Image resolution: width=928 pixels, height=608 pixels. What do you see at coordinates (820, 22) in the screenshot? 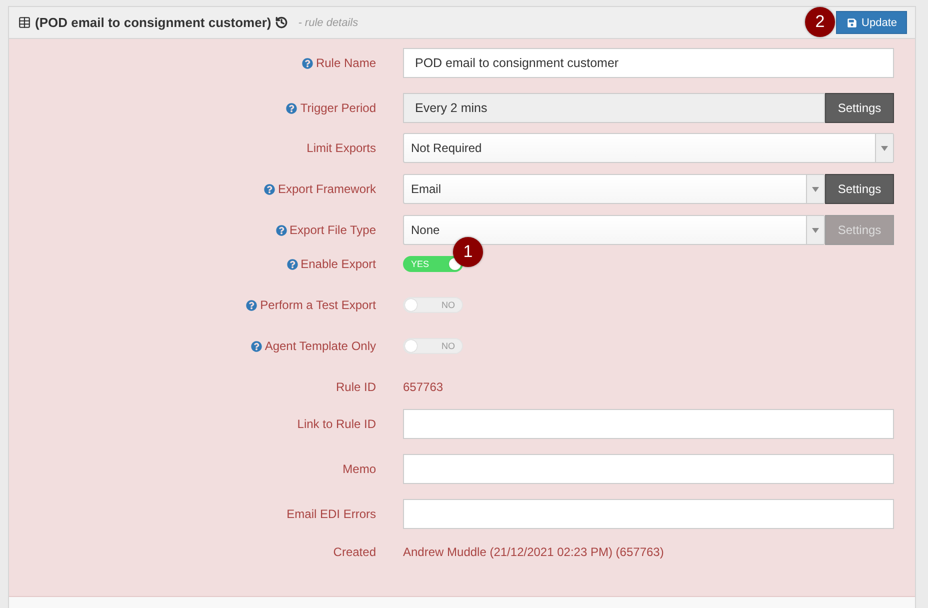
I see `step-badge: 2` at bounding box center [820, 22].